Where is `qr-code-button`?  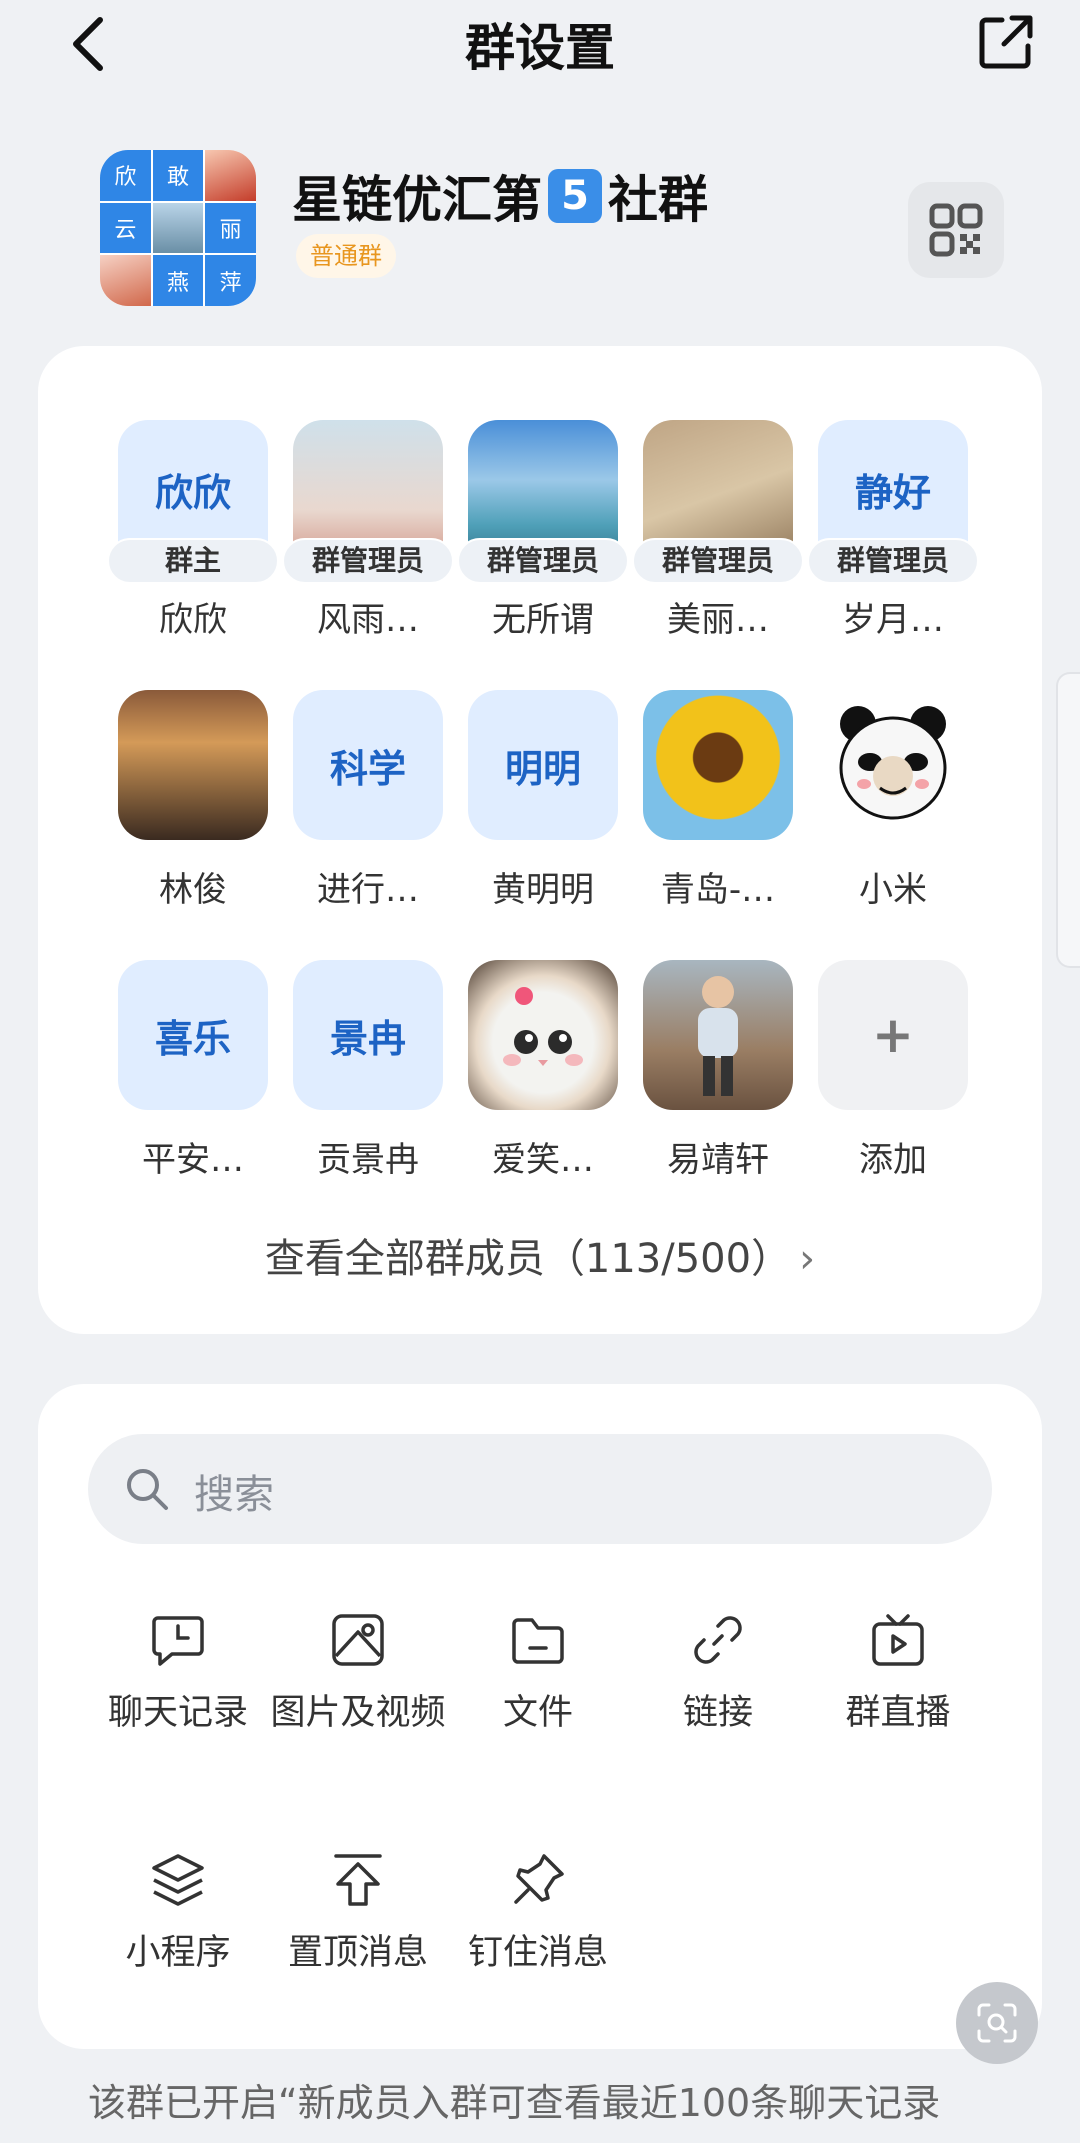
qr-code-button is located at coordinates (956, 230).